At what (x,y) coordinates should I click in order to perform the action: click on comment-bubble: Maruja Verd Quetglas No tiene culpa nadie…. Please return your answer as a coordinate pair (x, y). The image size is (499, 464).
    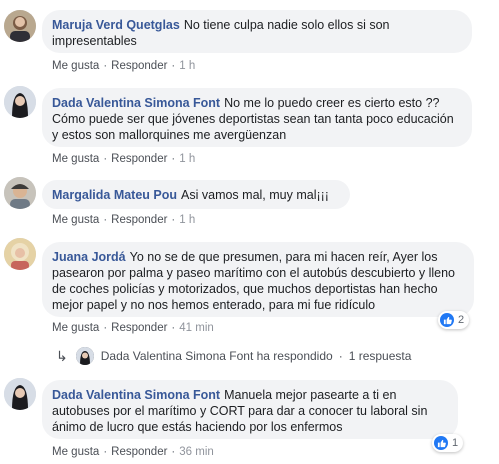
    Looking at the image, I should click on (257, 31).